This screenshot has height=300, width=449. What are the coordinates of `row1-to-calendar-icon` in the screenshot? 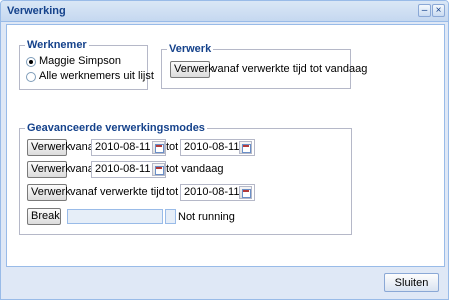 It's located at (245, 147).